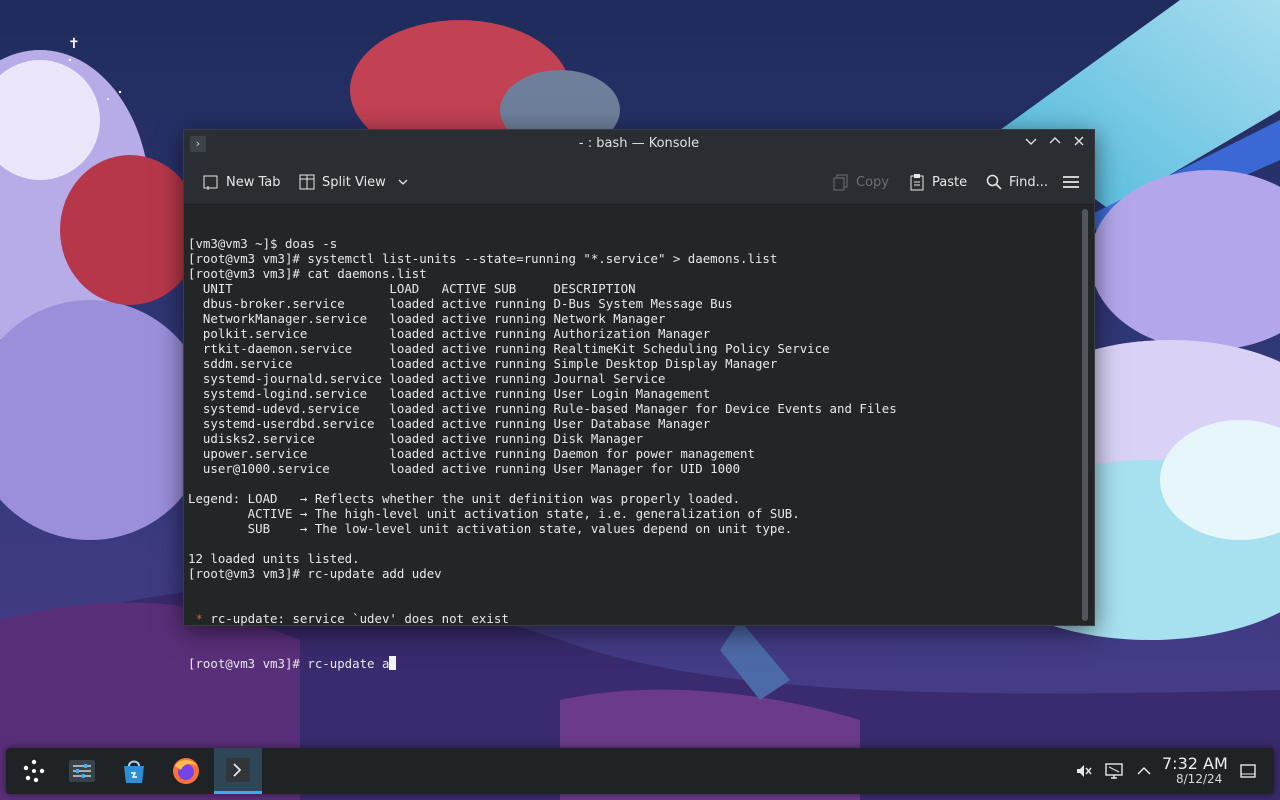  Describe the element at coordinates (1079, 144) in the screenshot. I see `close-icon` at that location.